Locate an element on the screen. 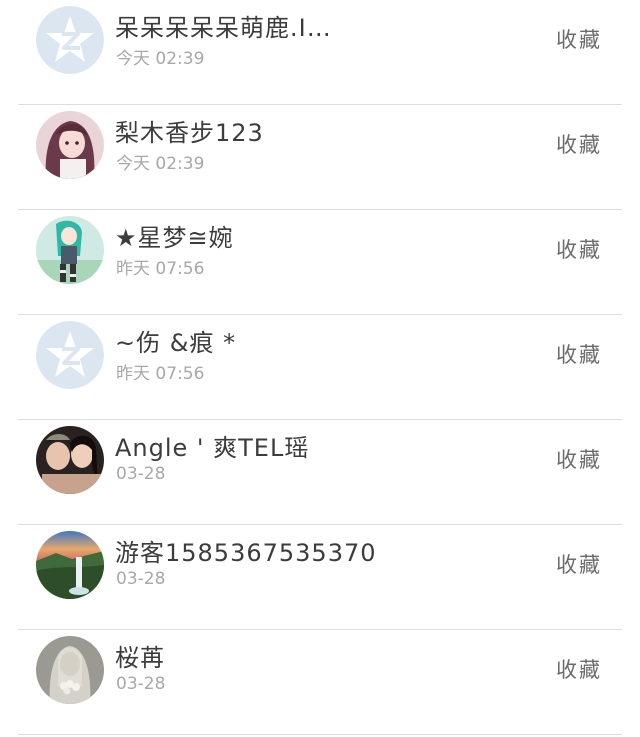  list-item: Angle ' 爽TEL瑶 03-28 收藏 is located at coordinates (320, 472).